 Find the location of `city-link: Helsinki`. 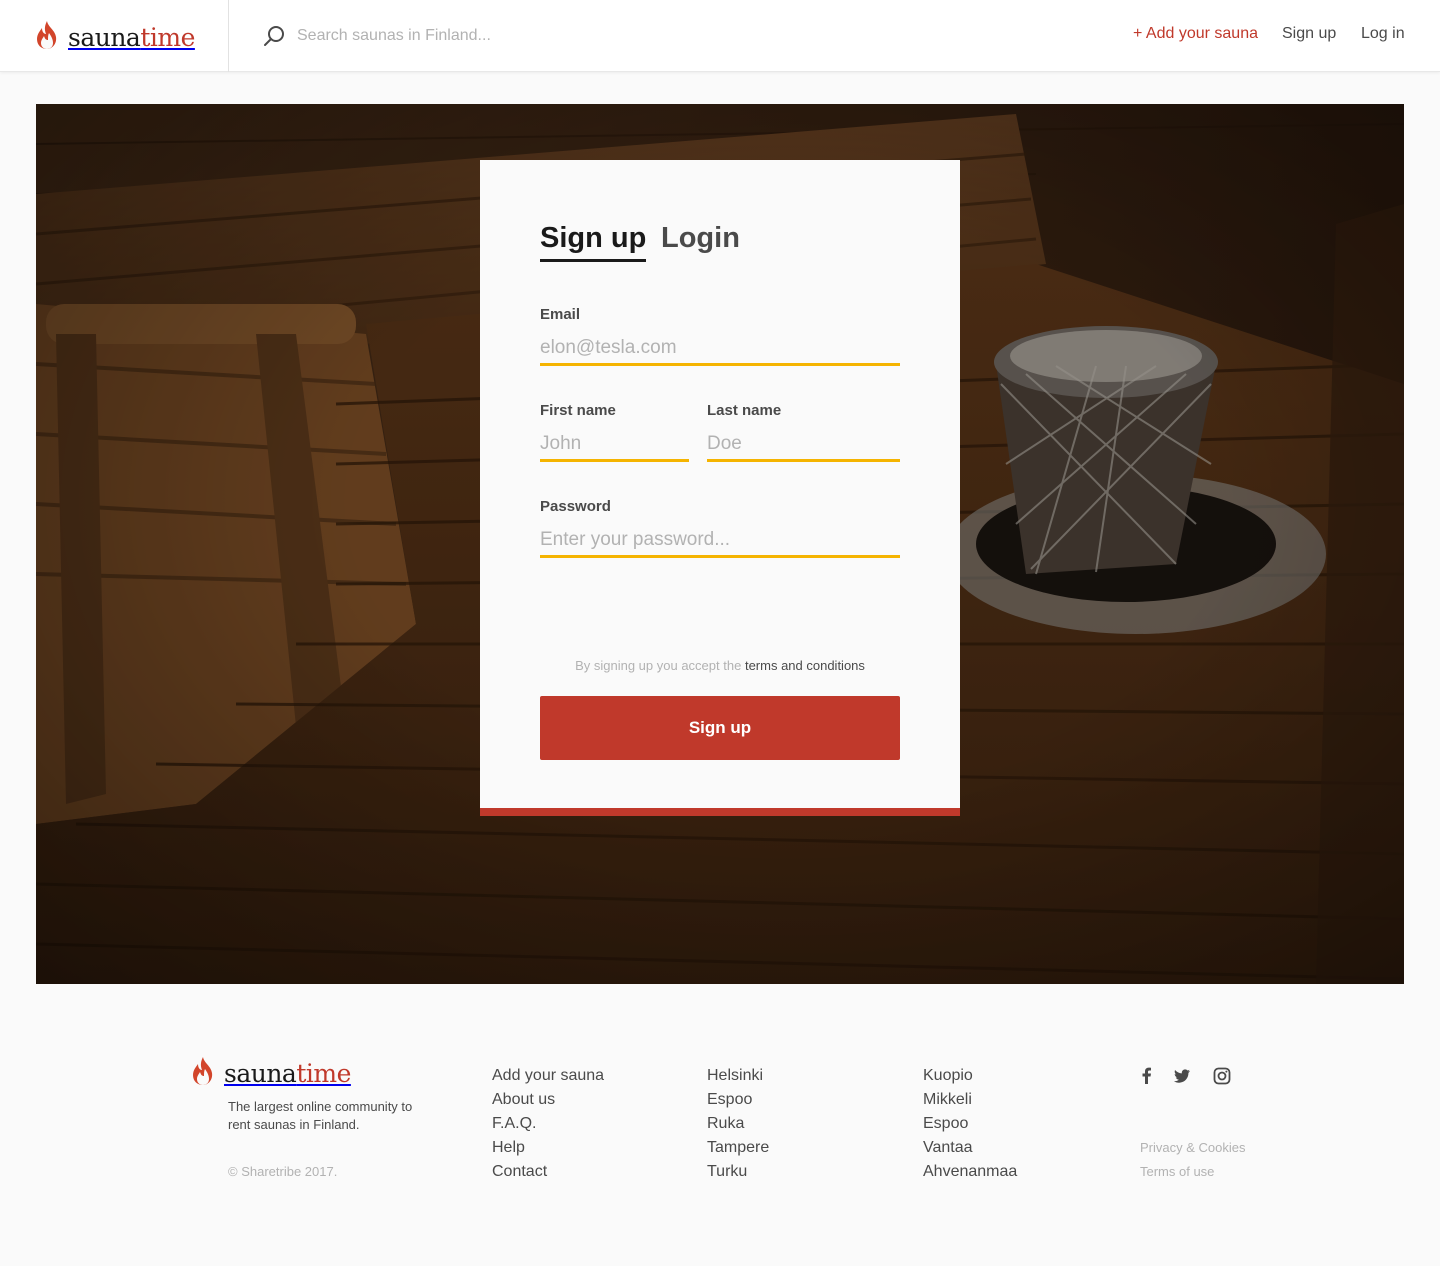

city-link: Helsinki is located at coordinates (735, 1075).